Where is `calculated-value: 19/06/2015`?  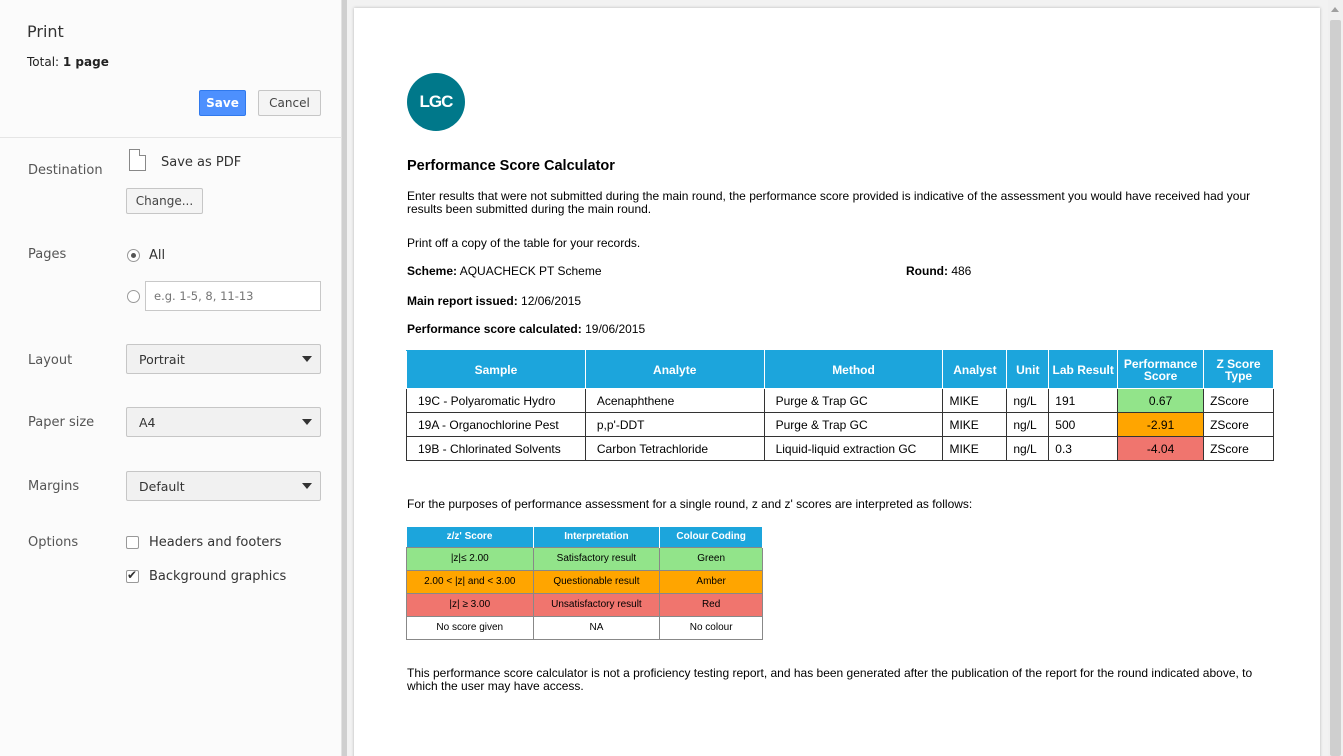 calculated-value: 19/06/2015 is located at coordinates (615, 329).